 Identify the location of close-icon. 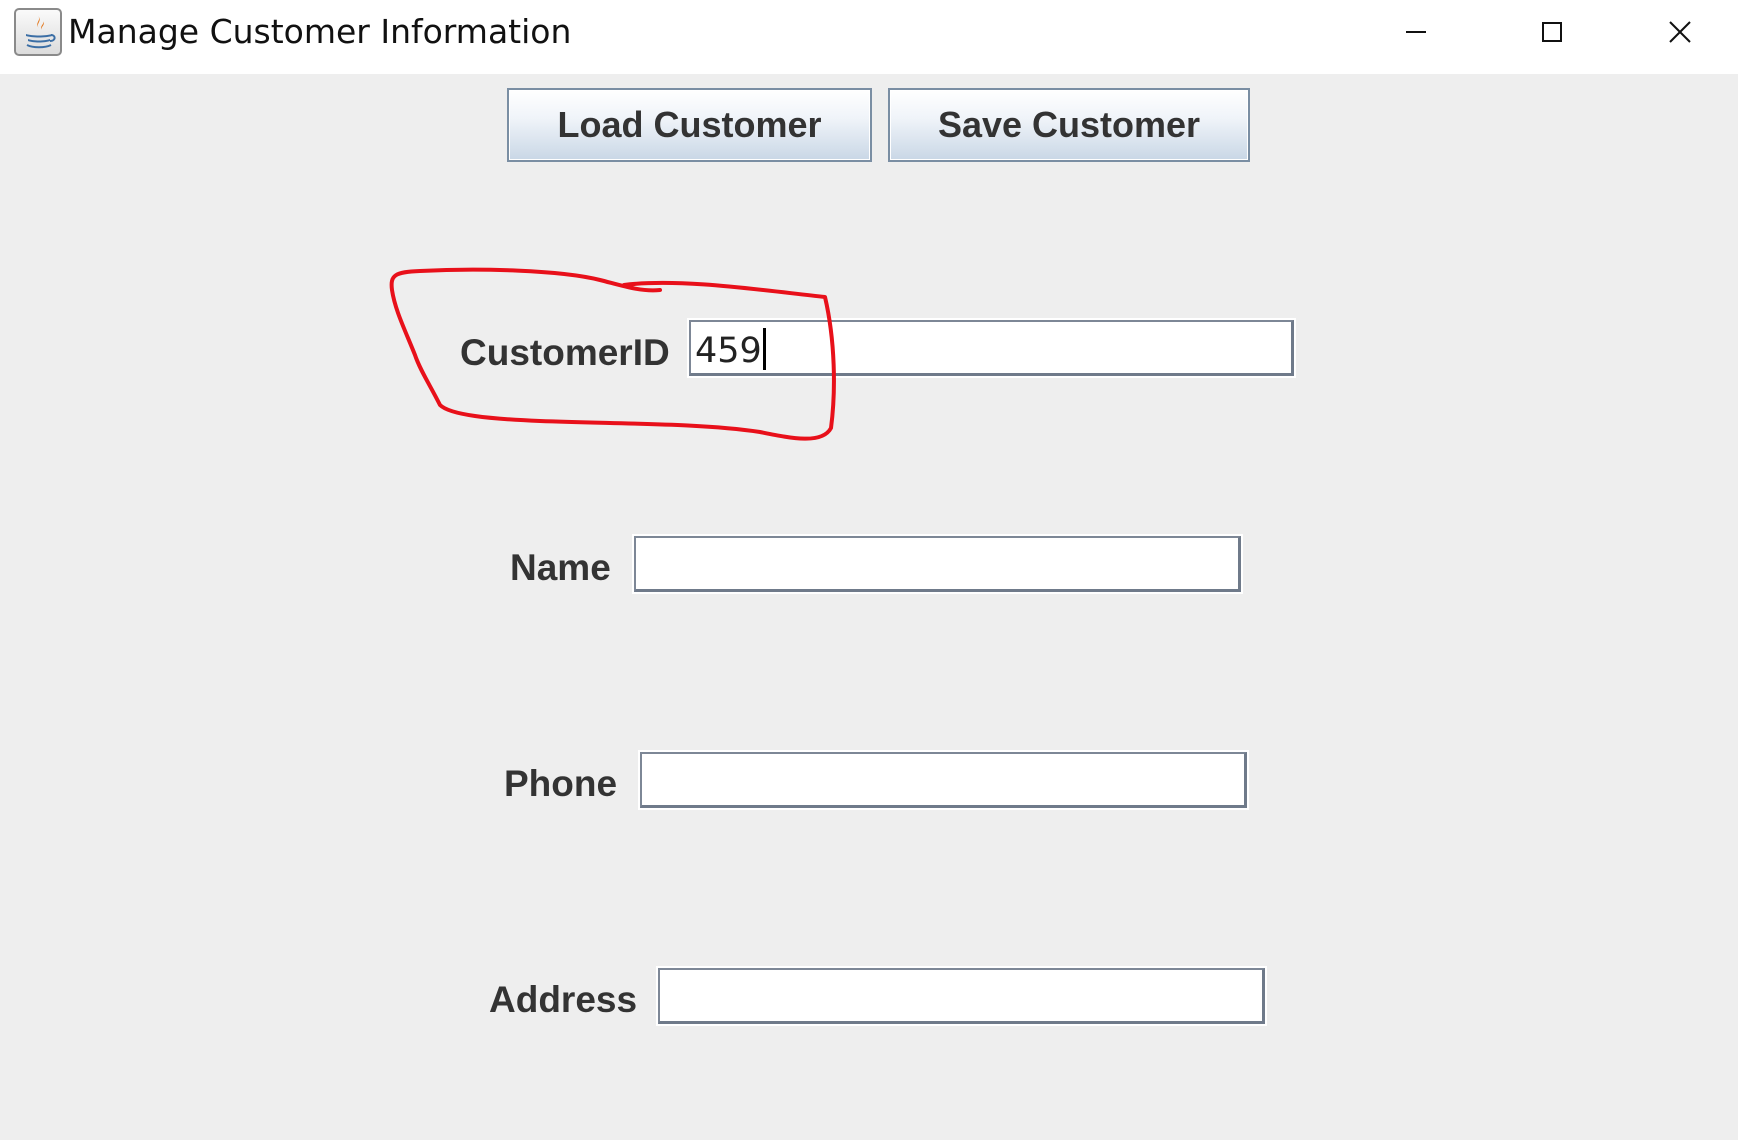
(1680, 32).